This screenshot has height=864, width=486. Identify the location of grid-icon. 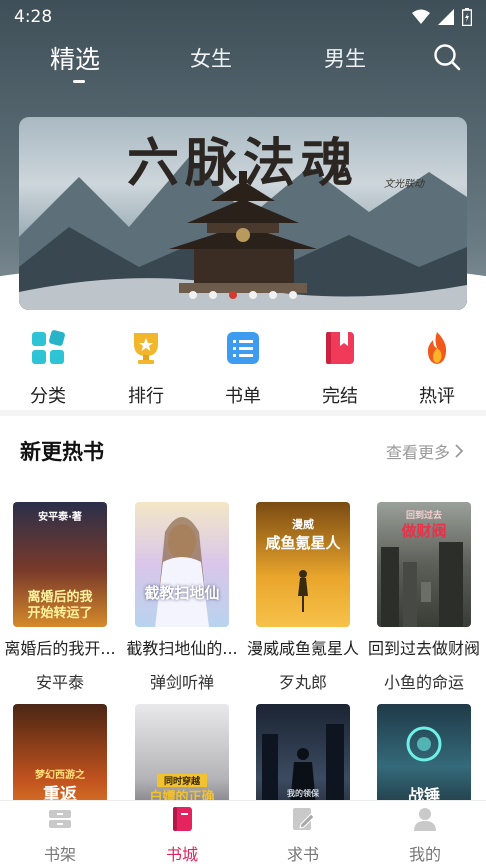
(48, 347).